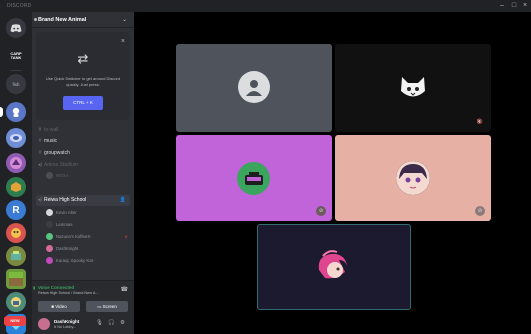 The image size is (531, 334). I want to click on video-tile-radio: ⊘, so click(254, 178).